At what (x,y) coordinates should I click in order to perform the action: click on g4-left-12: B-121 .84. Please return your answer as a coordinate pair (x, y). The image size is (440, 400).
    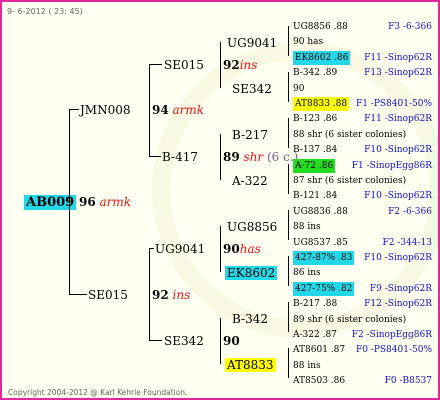
    Looking at the image, I should click on (315, 196).